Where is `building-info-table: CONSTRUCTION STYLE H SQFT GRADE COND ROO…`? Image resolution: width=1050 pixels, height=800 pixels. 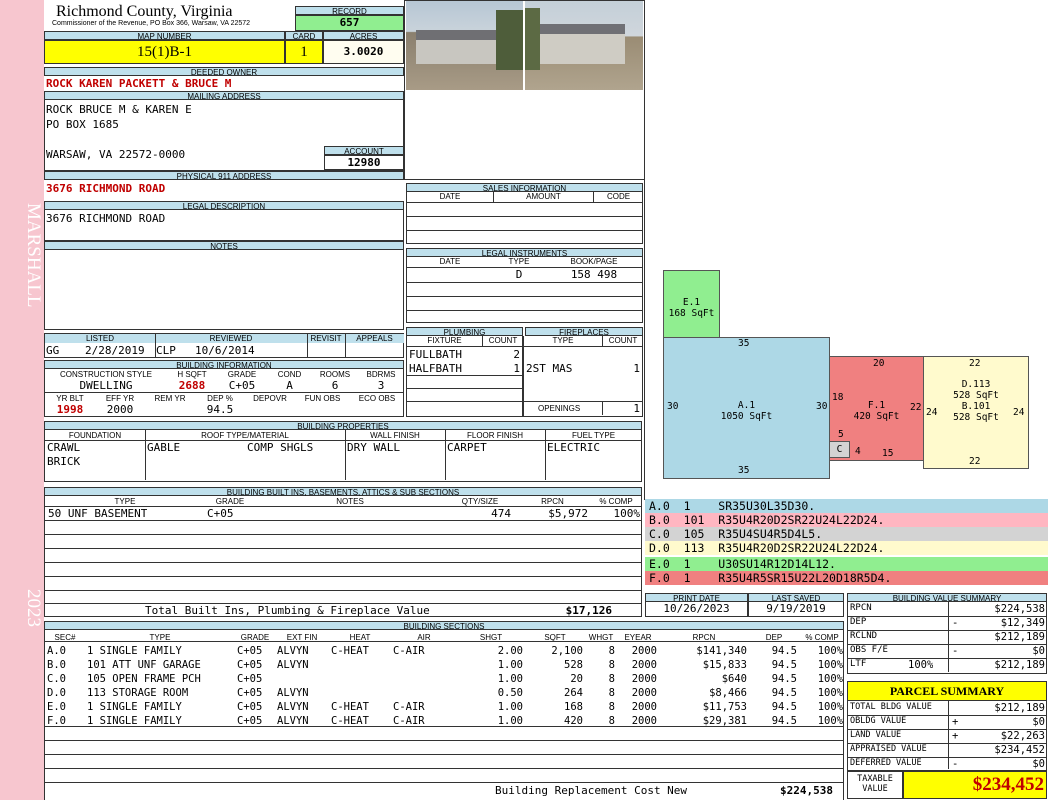 building-info-table: CONSTRUCTION STYLE H SQFT GRADE COND ROO… is located at coordinates (224, 393).